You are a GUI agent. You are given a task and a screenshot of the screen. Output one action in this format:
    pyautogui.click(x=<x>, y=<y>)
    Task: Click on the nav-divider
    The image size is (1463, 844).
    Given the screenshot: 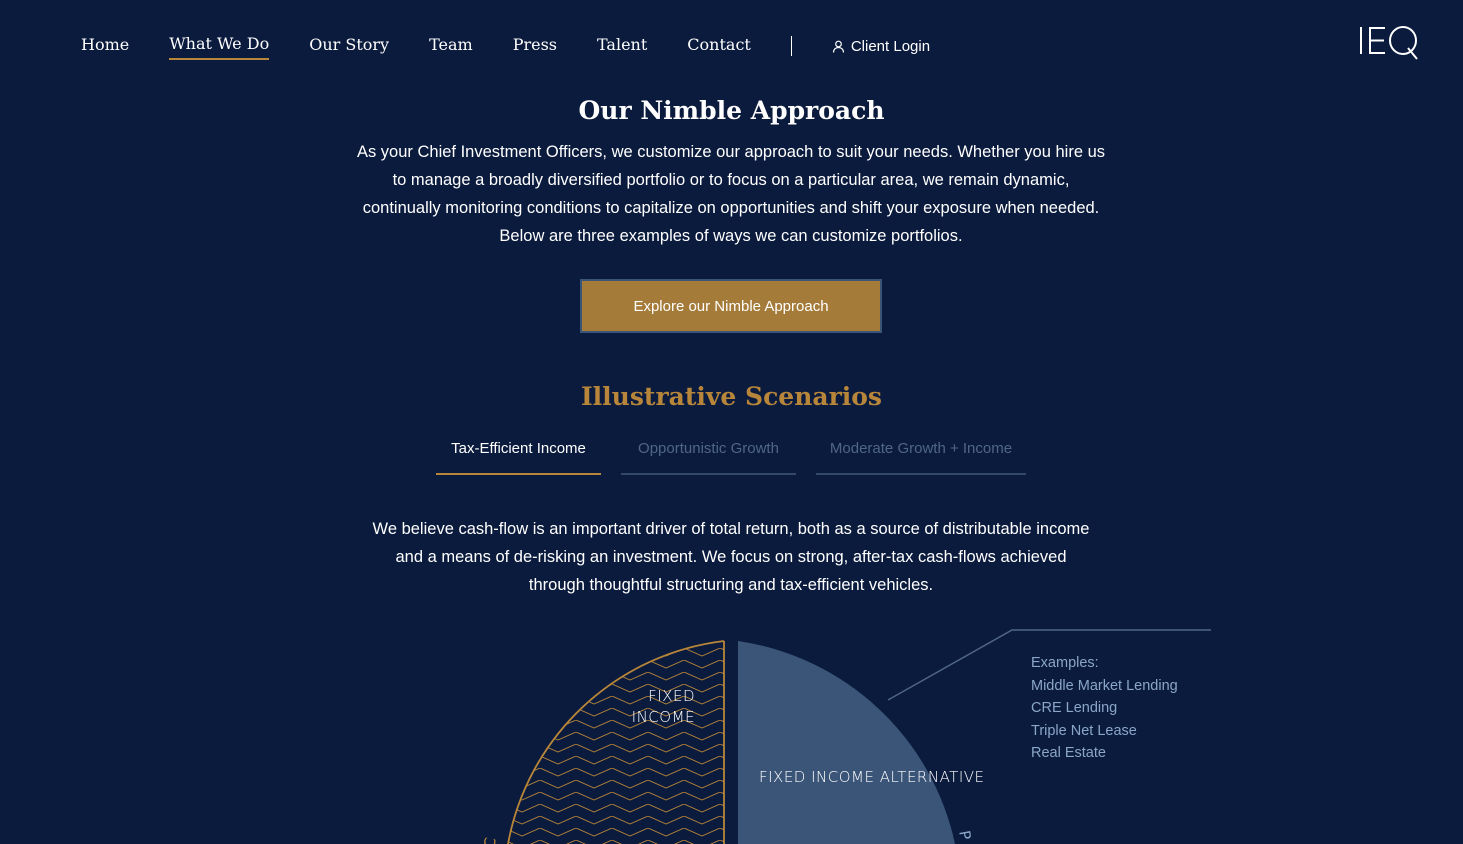 What is the action you would take?
    pyautogui.click(x=791, y=46)
    